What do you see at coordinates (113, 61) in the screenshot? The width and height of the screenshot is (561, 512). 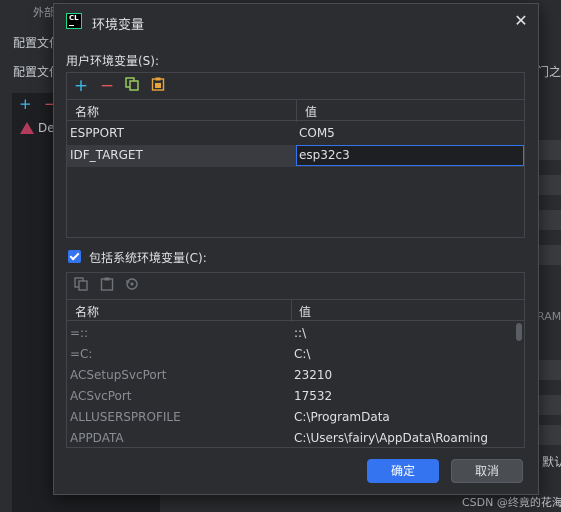 I see `user-env-label: 用户环境变量(S):` at bounding box center [113, 61].